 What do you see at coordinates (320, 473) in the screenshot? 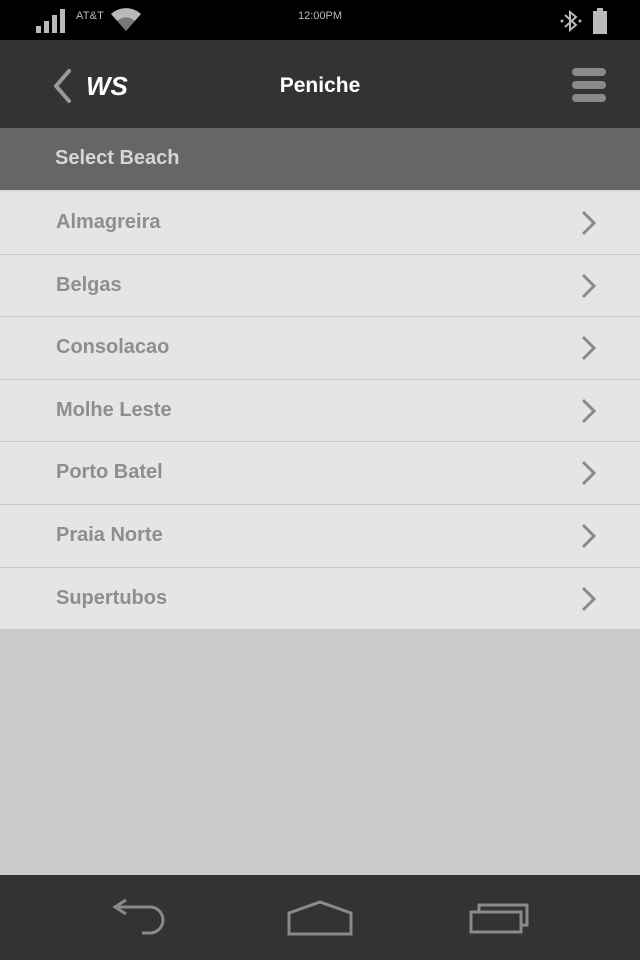
I see `list-item: Porto Batel` at bounding box center [320, 473].